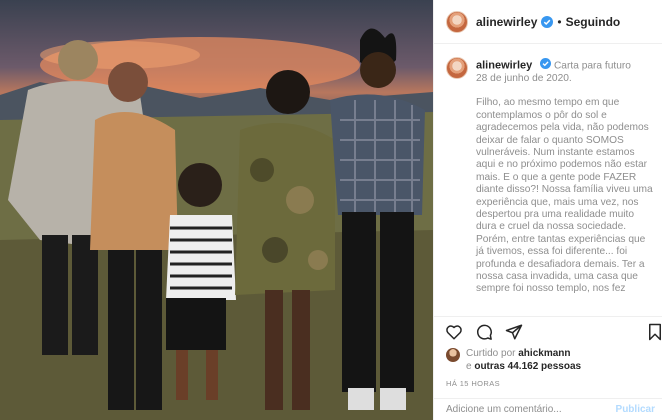  I want to click on comment-input, so click(531, 409).